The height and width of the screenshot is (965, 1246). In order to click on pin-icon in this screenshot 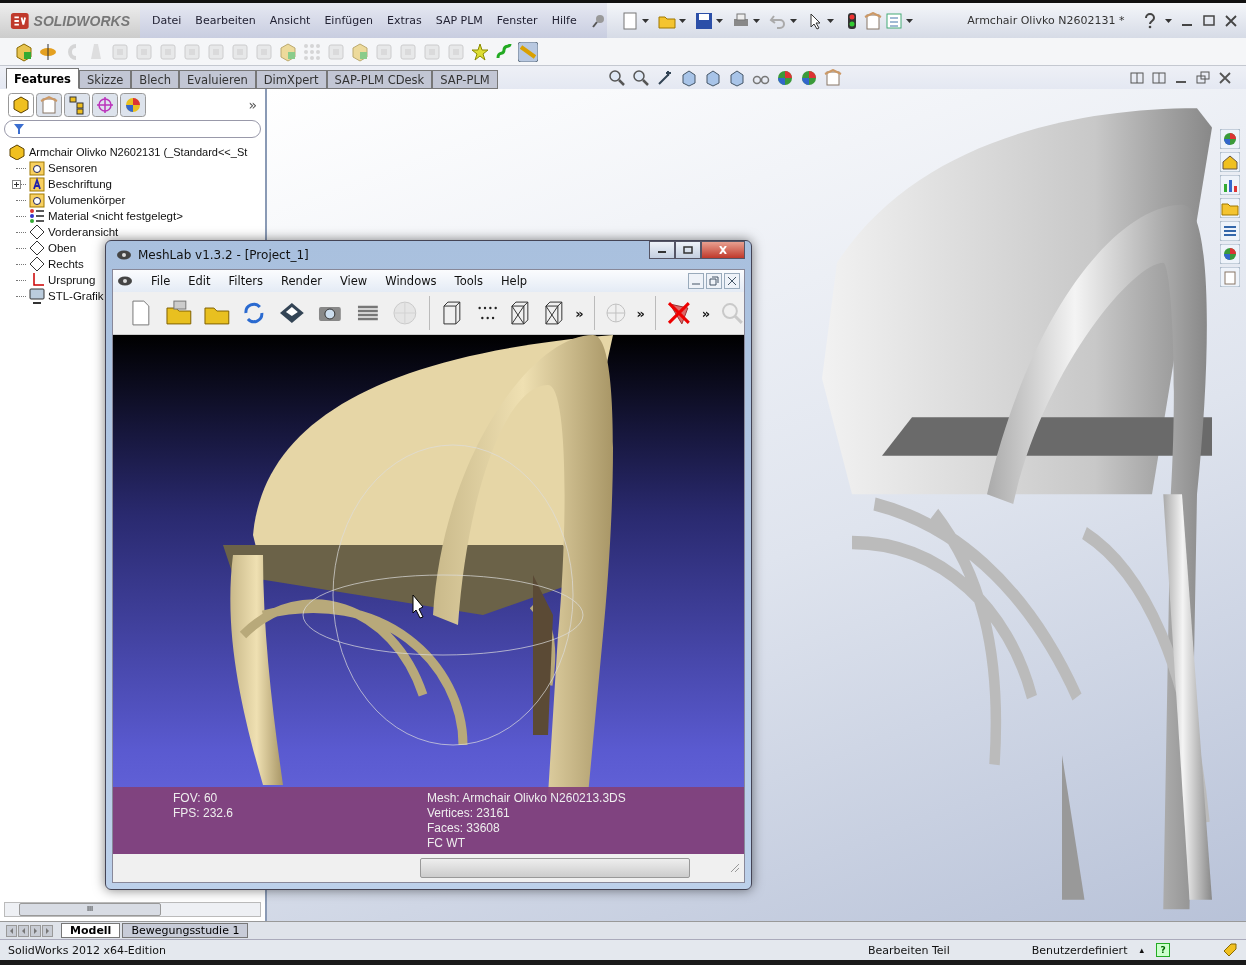, I will do `click(598, 20)`.